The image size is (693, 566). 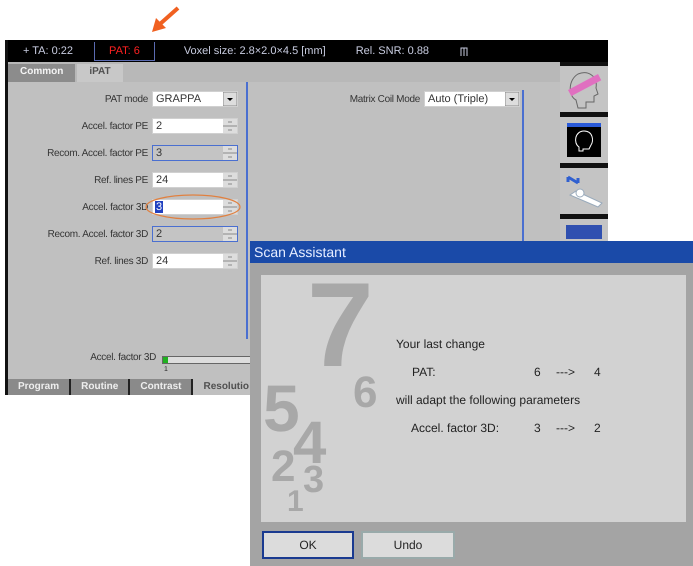 I want to click on spin-field: 2, so click(x=195, y=126).